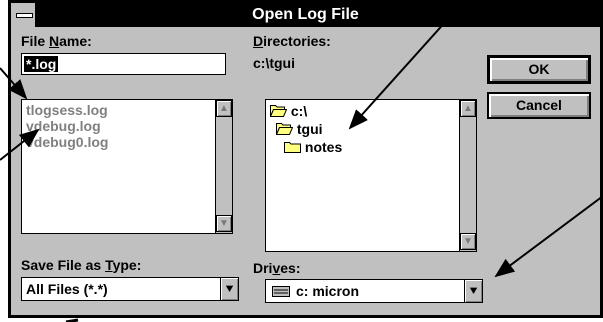 The image size is (603, 322). What do you see at coordinates (127, 166) in the screenshot?
I see `file-list: tlogsess.log vdebug.log vdebug0.log ▲ ▼` at bounding box center [127, 166].